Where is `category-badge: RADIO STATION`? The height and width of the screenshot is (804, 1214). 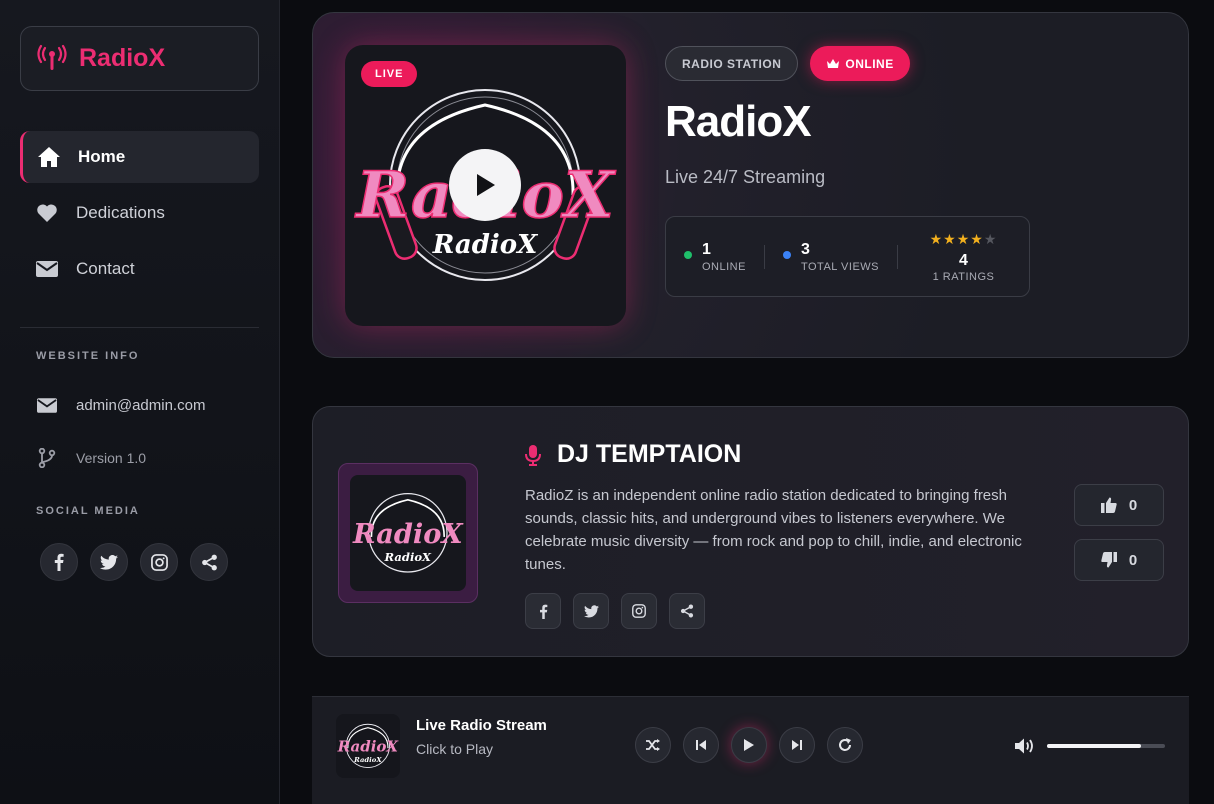
category-badge: RADIO STATION is located at coordinates (732, 63).